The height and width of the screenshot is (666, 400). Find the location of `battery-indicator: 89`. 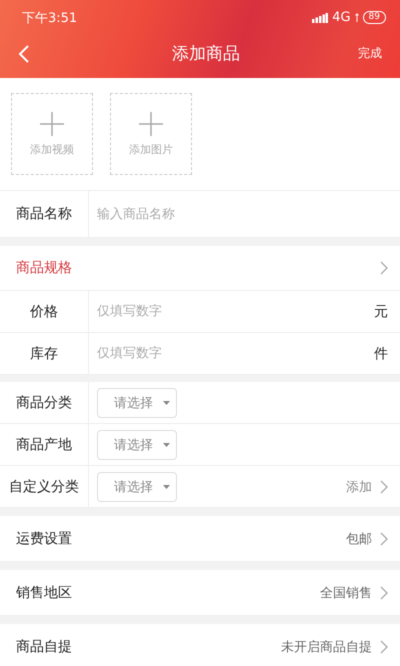

battery-indicator: 89 is located at coordinates (374, 17).